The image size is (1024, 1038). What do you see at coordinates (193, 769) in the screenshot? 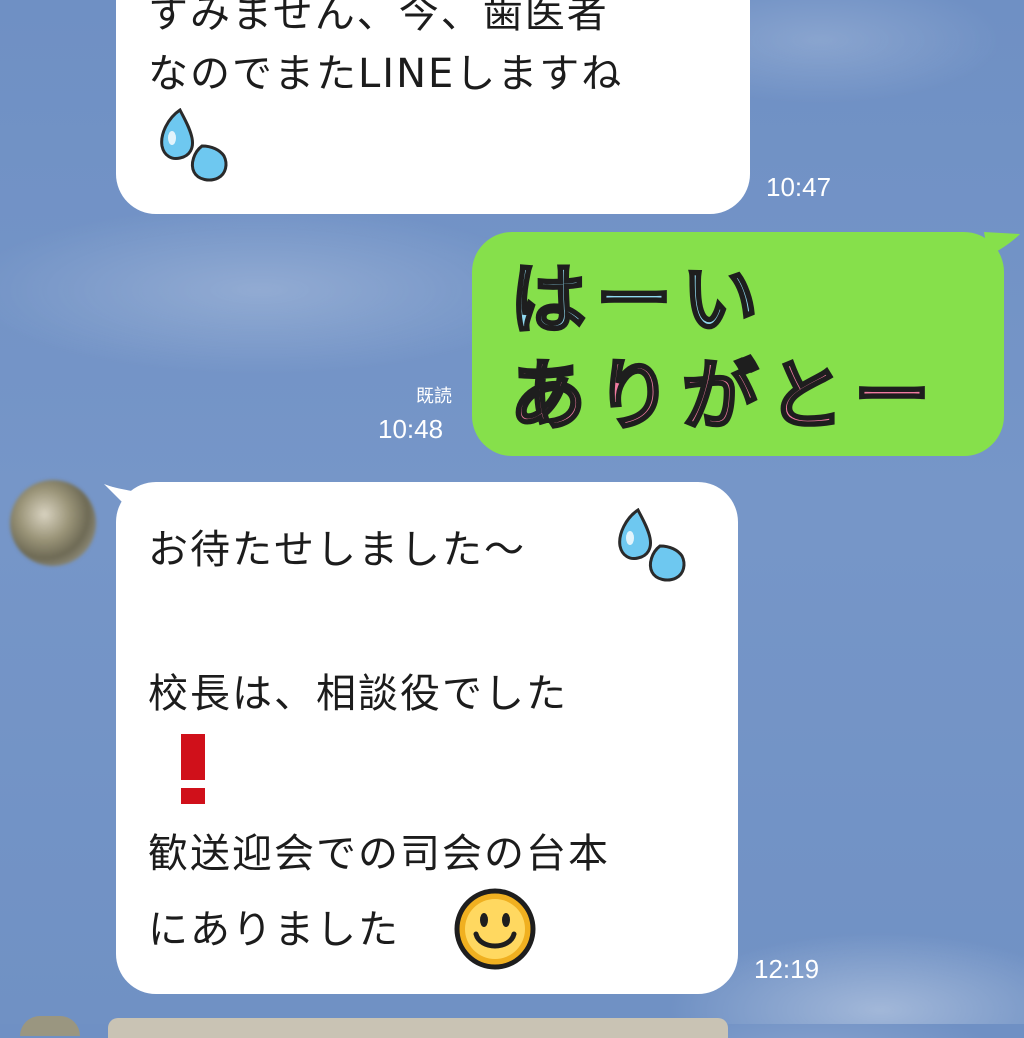
I see `red-exclamation-icon` at bounding box center [193, 769].